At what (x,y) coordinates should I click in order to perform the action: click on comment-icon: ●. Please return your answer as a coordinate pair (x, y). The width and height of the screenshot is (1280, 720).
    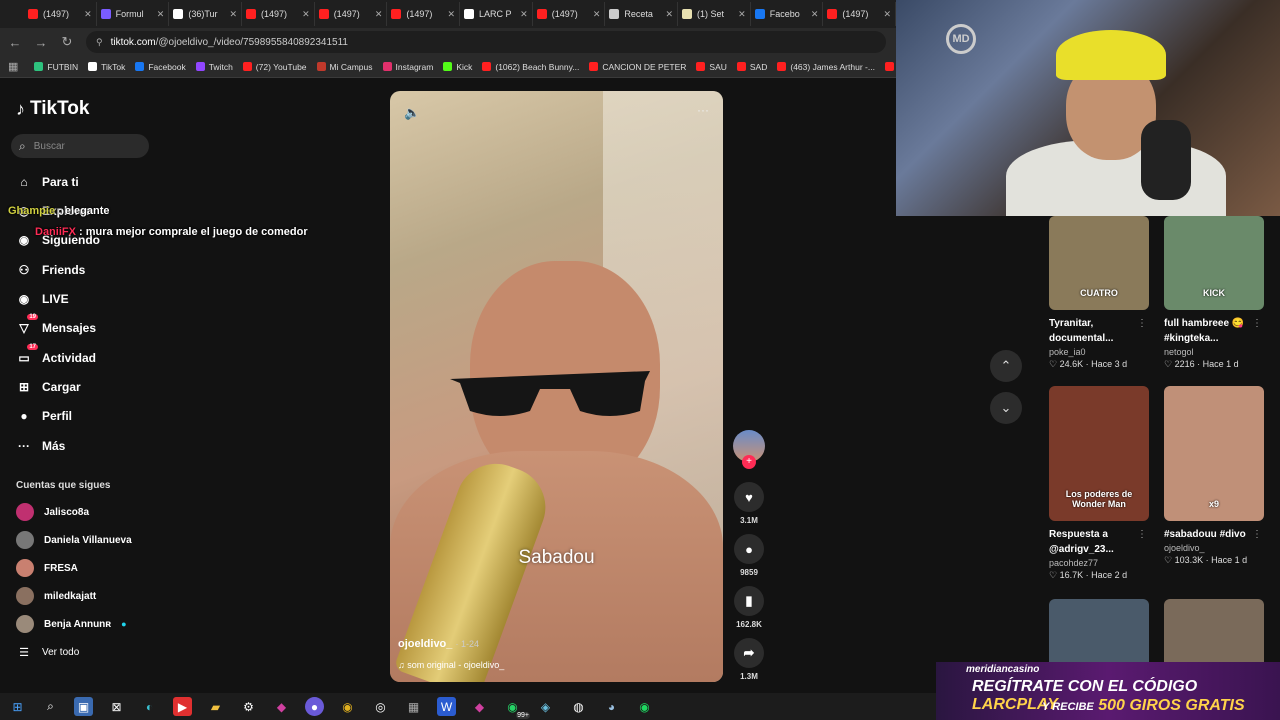
    Looking at the image, I should click on (749, 549).